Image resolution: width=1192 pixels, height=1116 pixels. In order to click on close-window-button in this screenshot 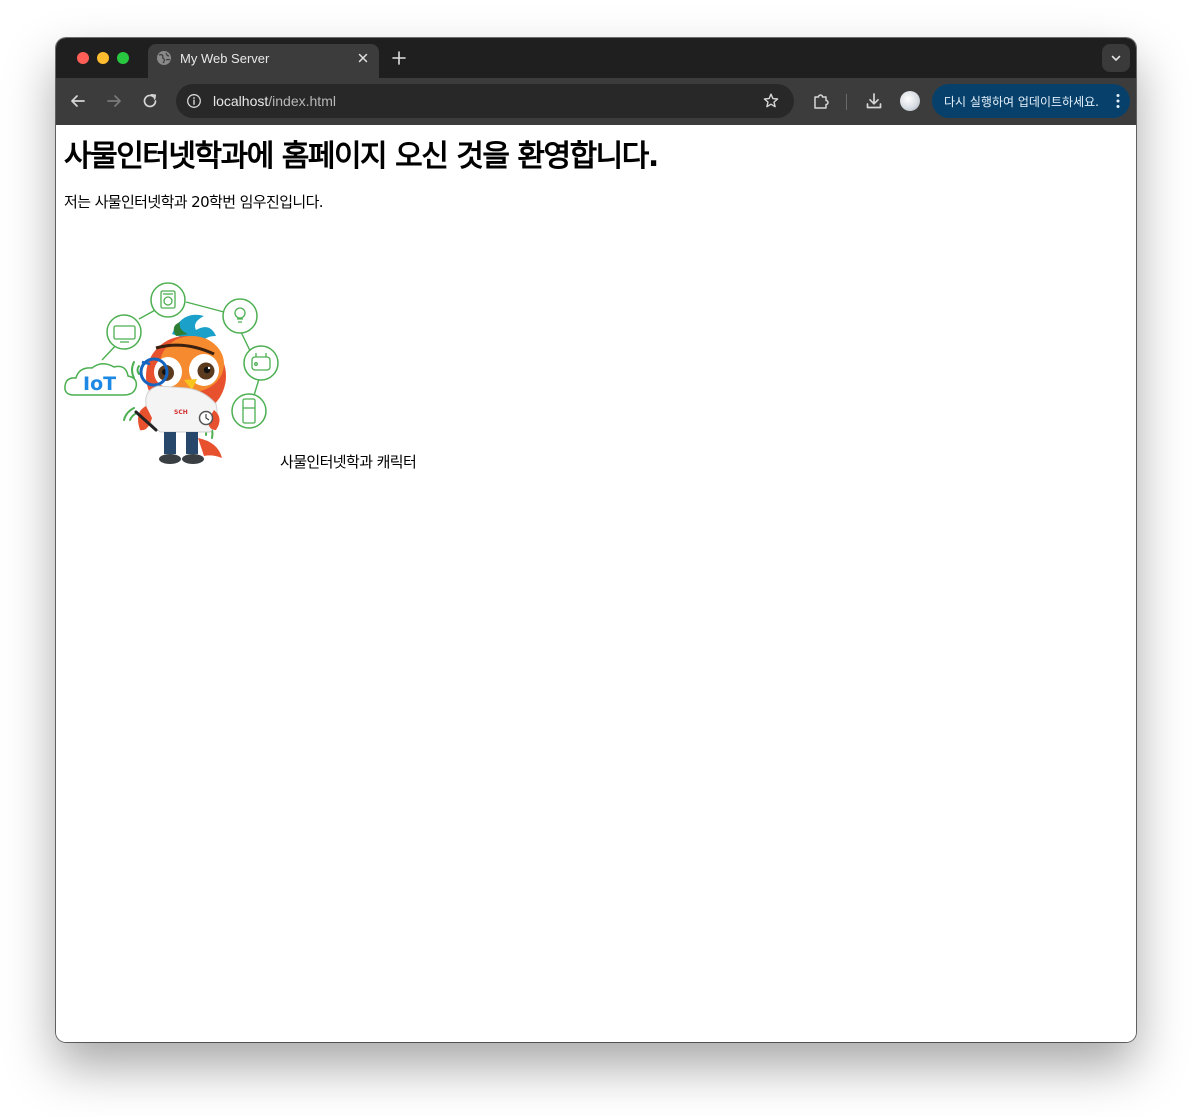, I will do `click(83, 58)`.